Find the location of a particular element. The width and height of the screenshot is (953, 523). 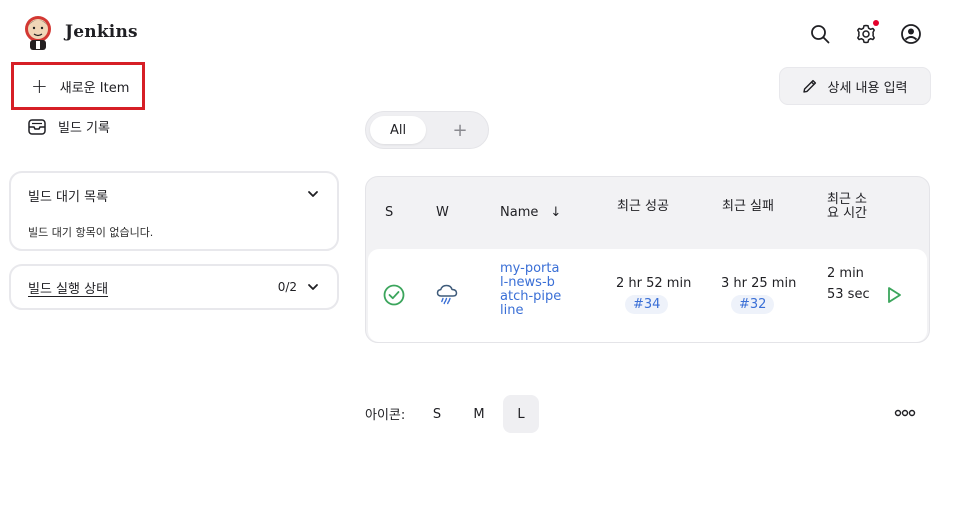

header-name-label: Name is located at coordinates (519, 212).